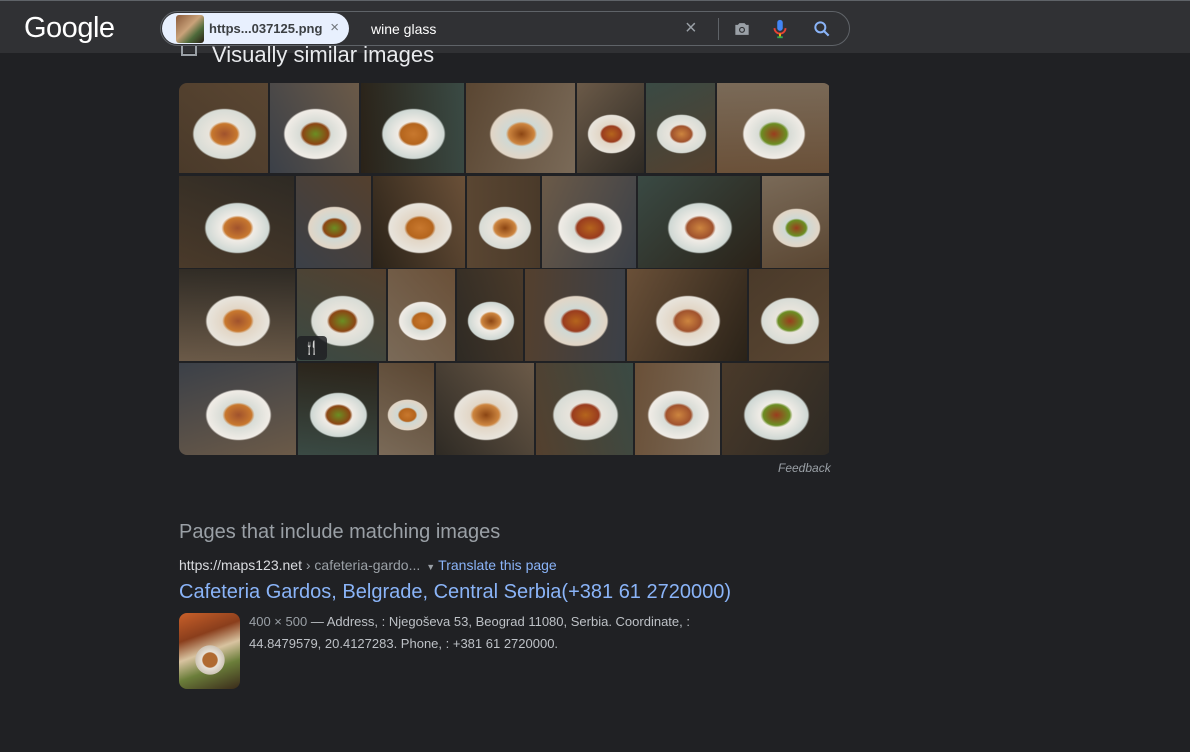  Describe the element at coordinates (822, 29) in the screenshot. I see `search-icon` at that location.